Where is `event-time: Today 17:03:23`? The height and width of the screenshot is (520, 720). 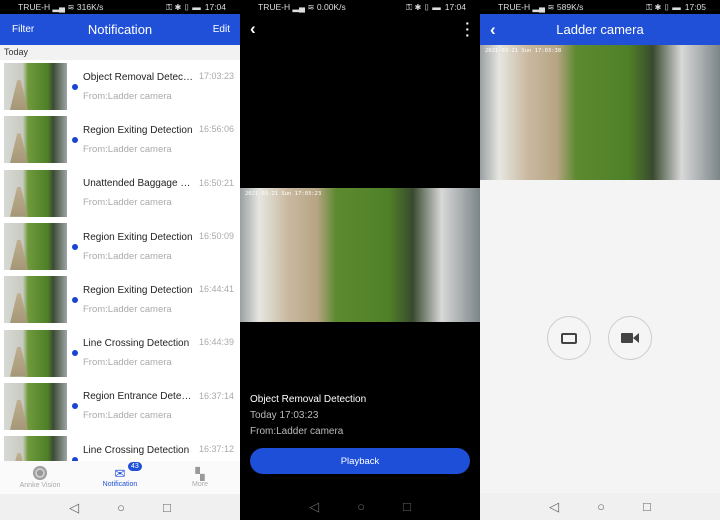
event-time: Today 17:03:23 is located at coordinates (284, 415).